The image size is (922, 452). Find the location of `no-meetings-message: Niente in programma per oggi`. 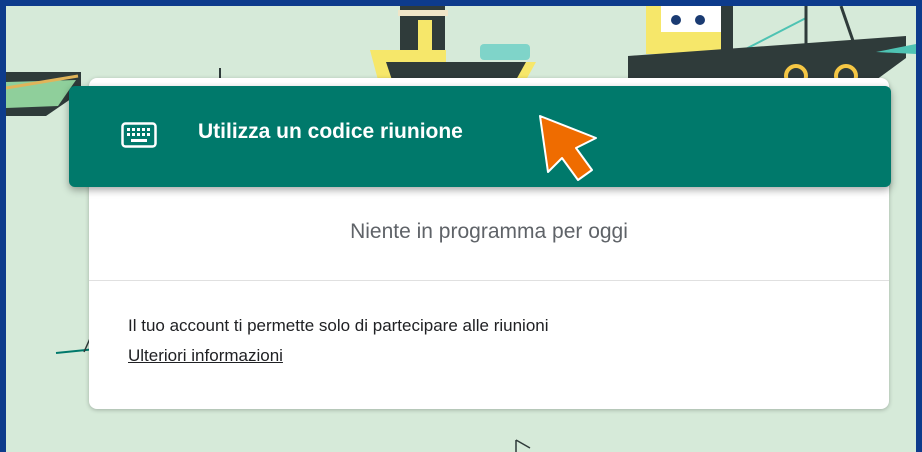

no-meetings-message: Niente in programma per oggi is located at coordinates (489, 231).